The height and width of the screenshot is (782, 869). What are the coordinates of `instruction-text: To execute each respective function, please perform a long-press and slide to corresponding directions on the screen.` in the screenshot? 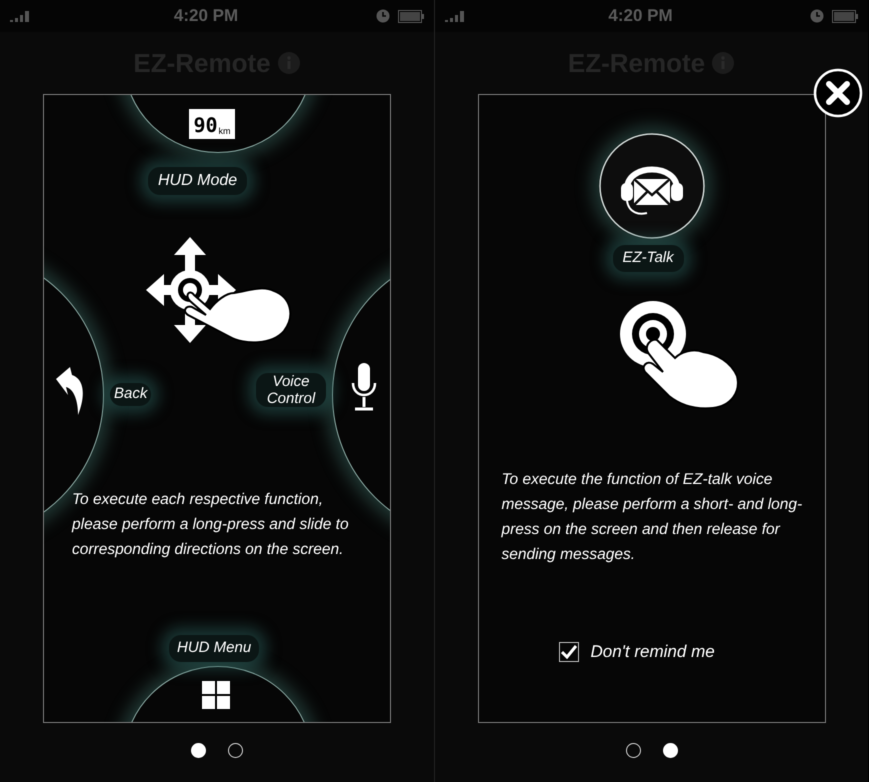 It's located at (211, 525).